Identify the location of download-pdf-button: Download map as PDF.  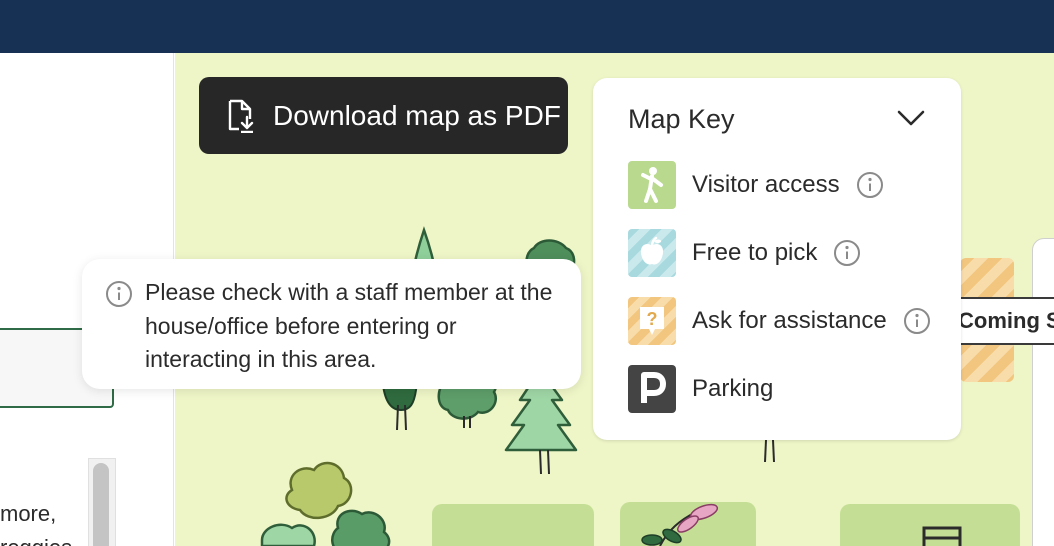
(383, 115).